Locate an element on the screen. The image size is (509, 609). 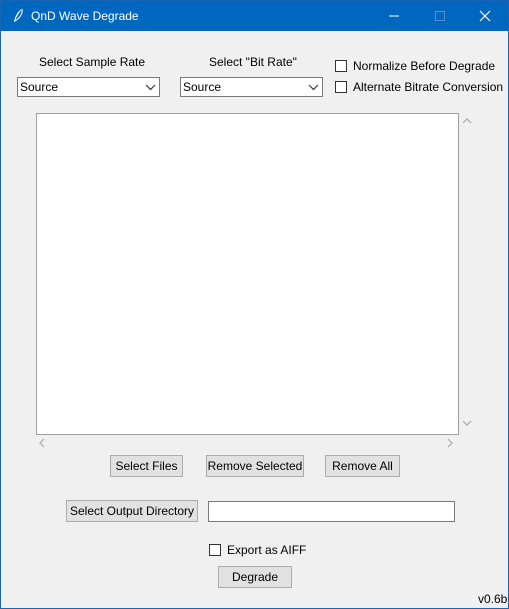
alternate-bitrate-checkbox-box is located at coordinates (341, 87).